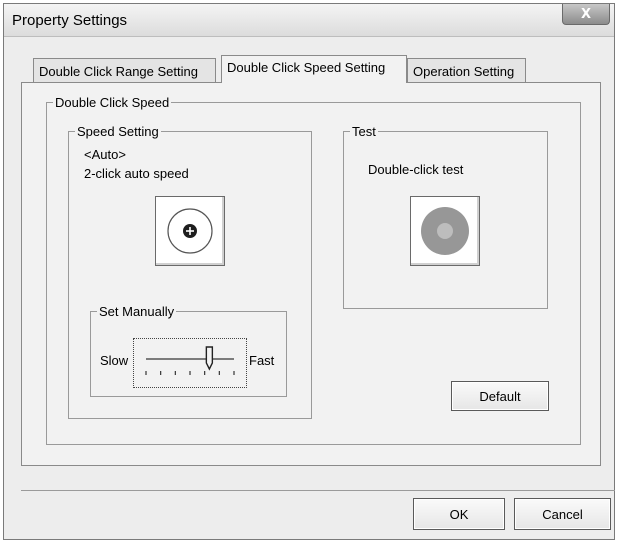  Describe the element at coordinates (466, 70) in the screenshot. I see `tab-operation-setting: Operation Setting` at that location.